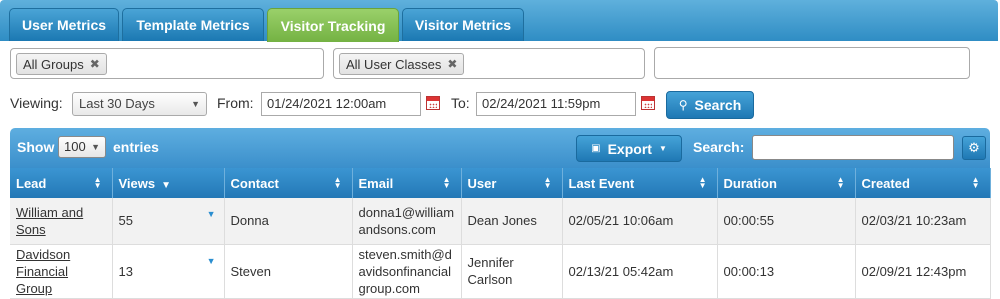 The image size is (1000, 299). I want to click on created-cell: 02/09/21 12:43pm, so click(923, 271).